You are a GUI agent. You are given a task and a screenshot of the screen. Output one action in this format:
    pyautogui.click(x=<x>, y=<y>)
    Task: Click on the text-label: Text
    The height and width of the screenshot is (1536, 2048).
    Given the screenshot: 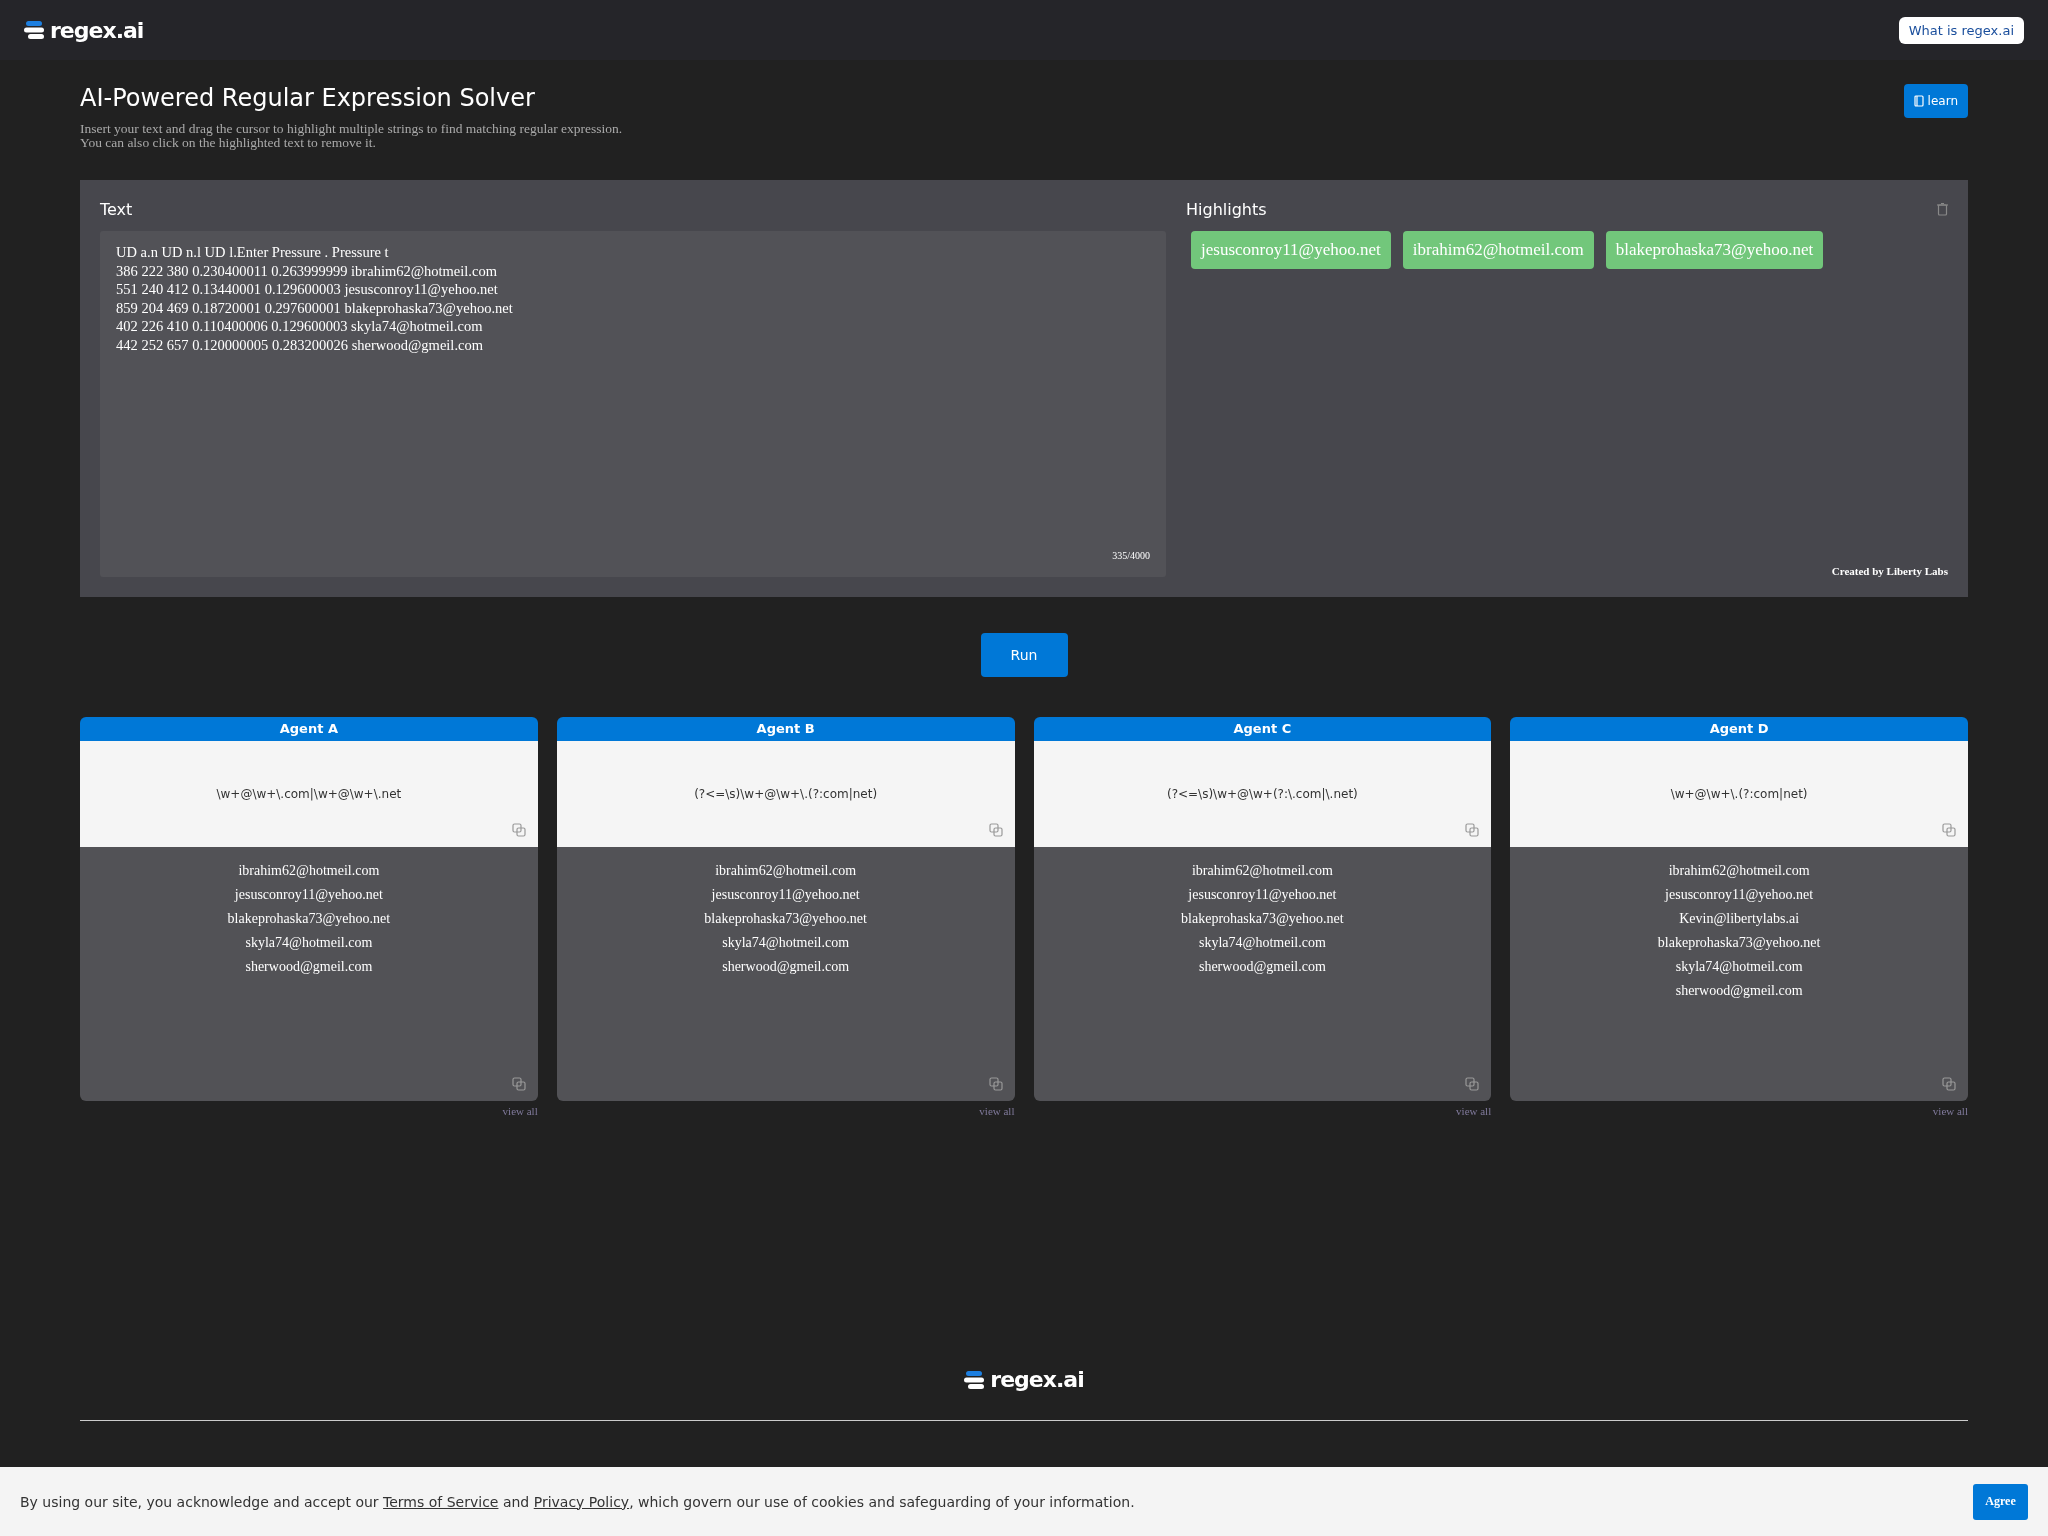 What is the action you would take?
    pyautogui.click(x=116, y=209)
    